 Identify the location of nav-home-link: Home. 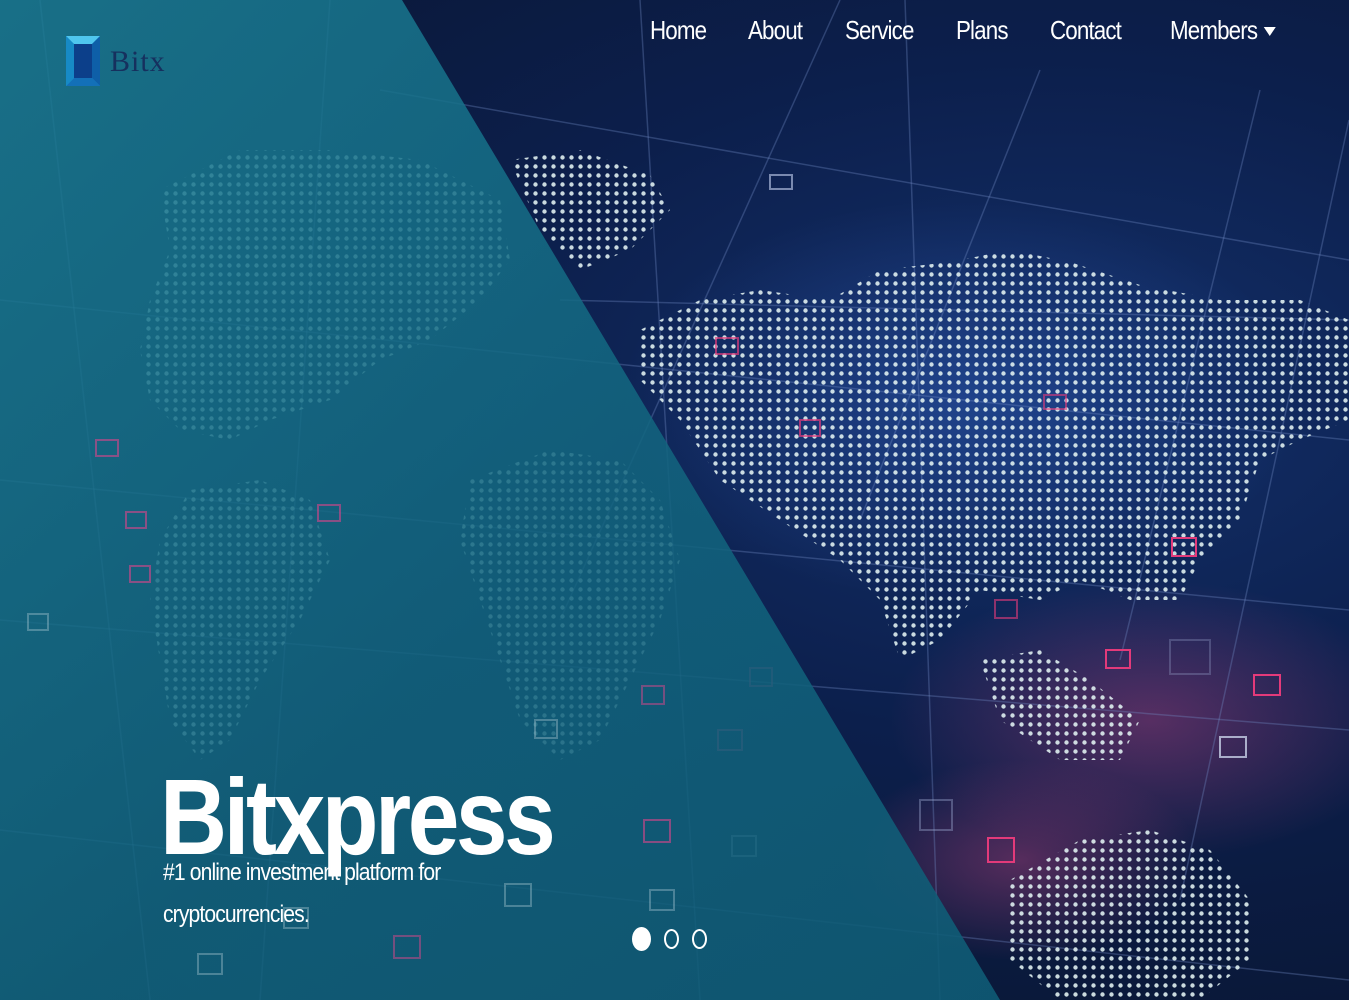
(678, 30).